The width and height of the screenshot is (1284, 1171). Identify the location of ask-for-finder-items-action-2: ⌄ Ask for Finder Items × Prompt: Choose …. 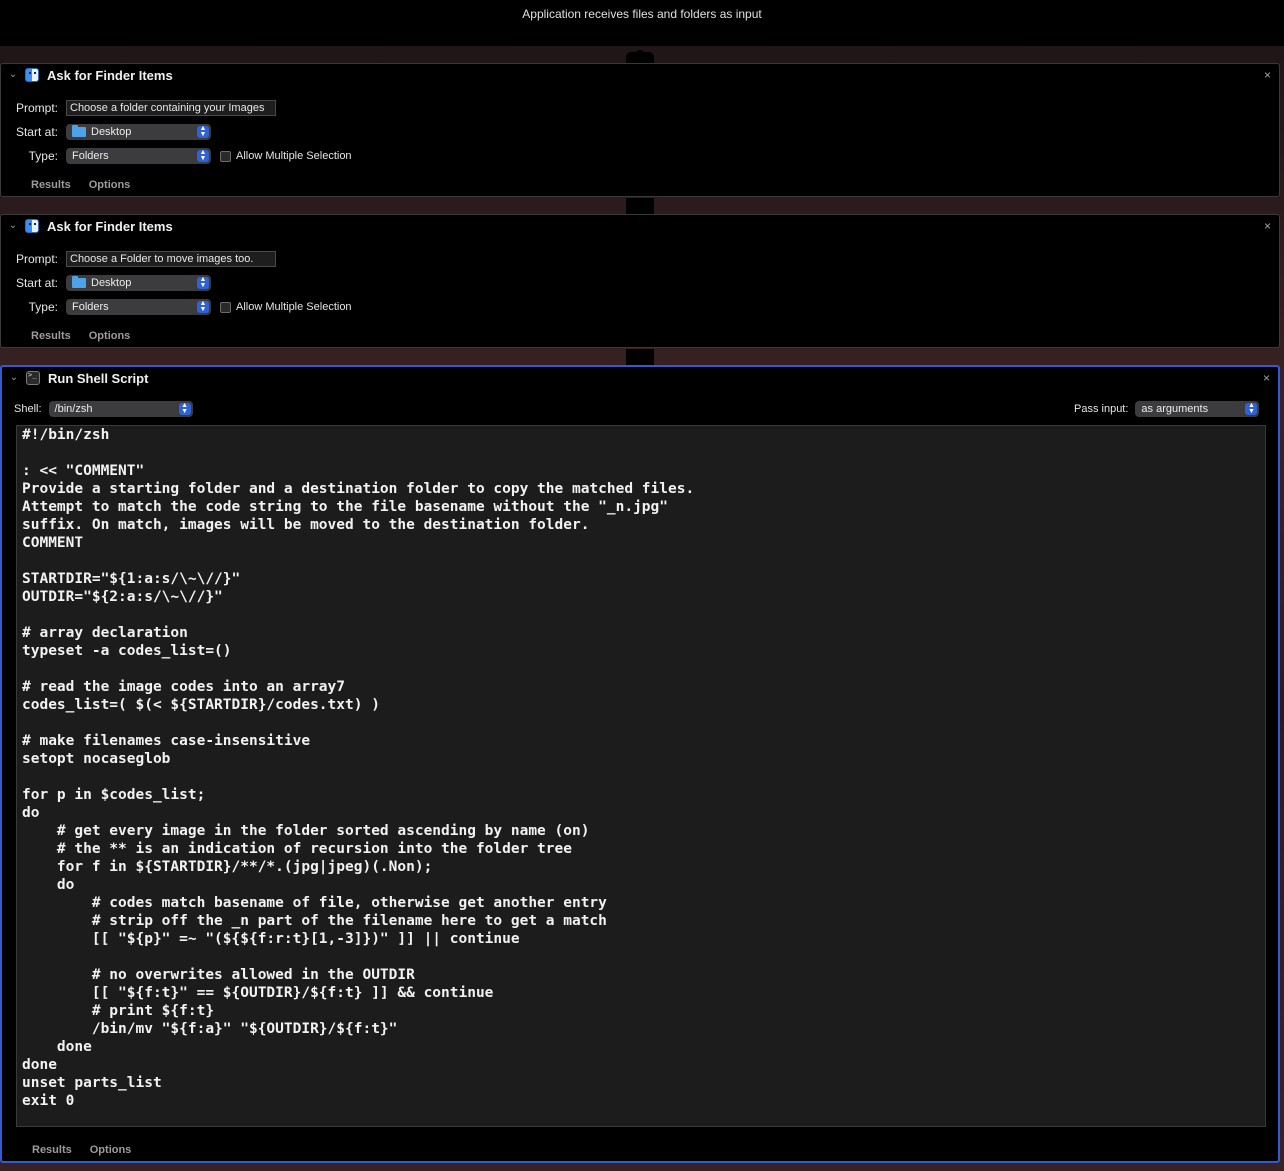
(640, 281).